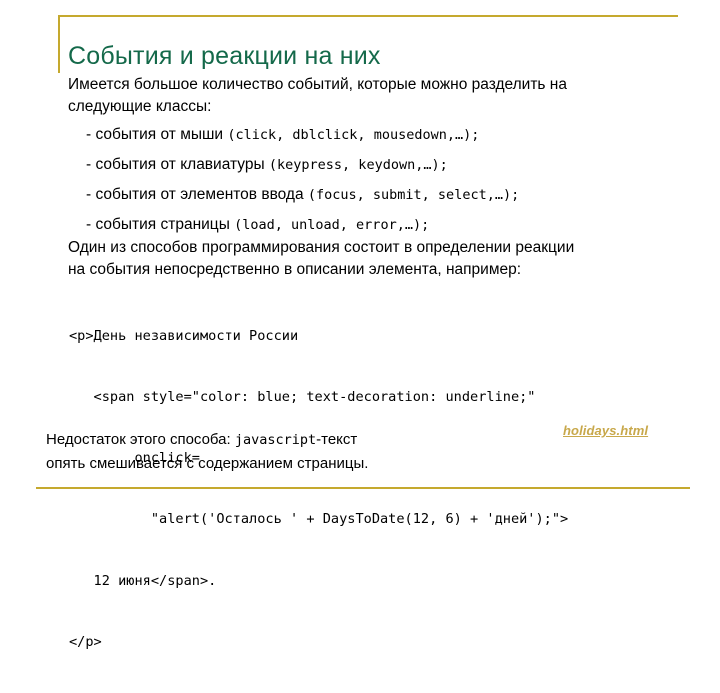  What do you see at coordinates (275, 440) in the screenshot?
I see `note-code: javascript` at bounding box center [275, 440].